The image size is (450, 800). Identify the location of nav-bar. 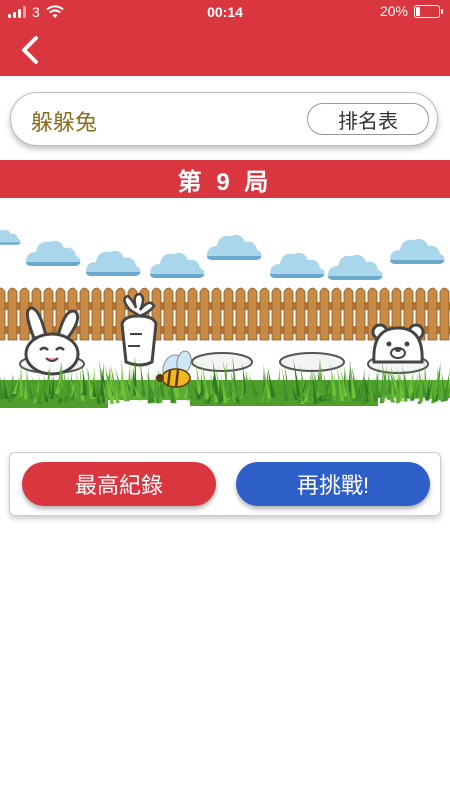
(225, 50).